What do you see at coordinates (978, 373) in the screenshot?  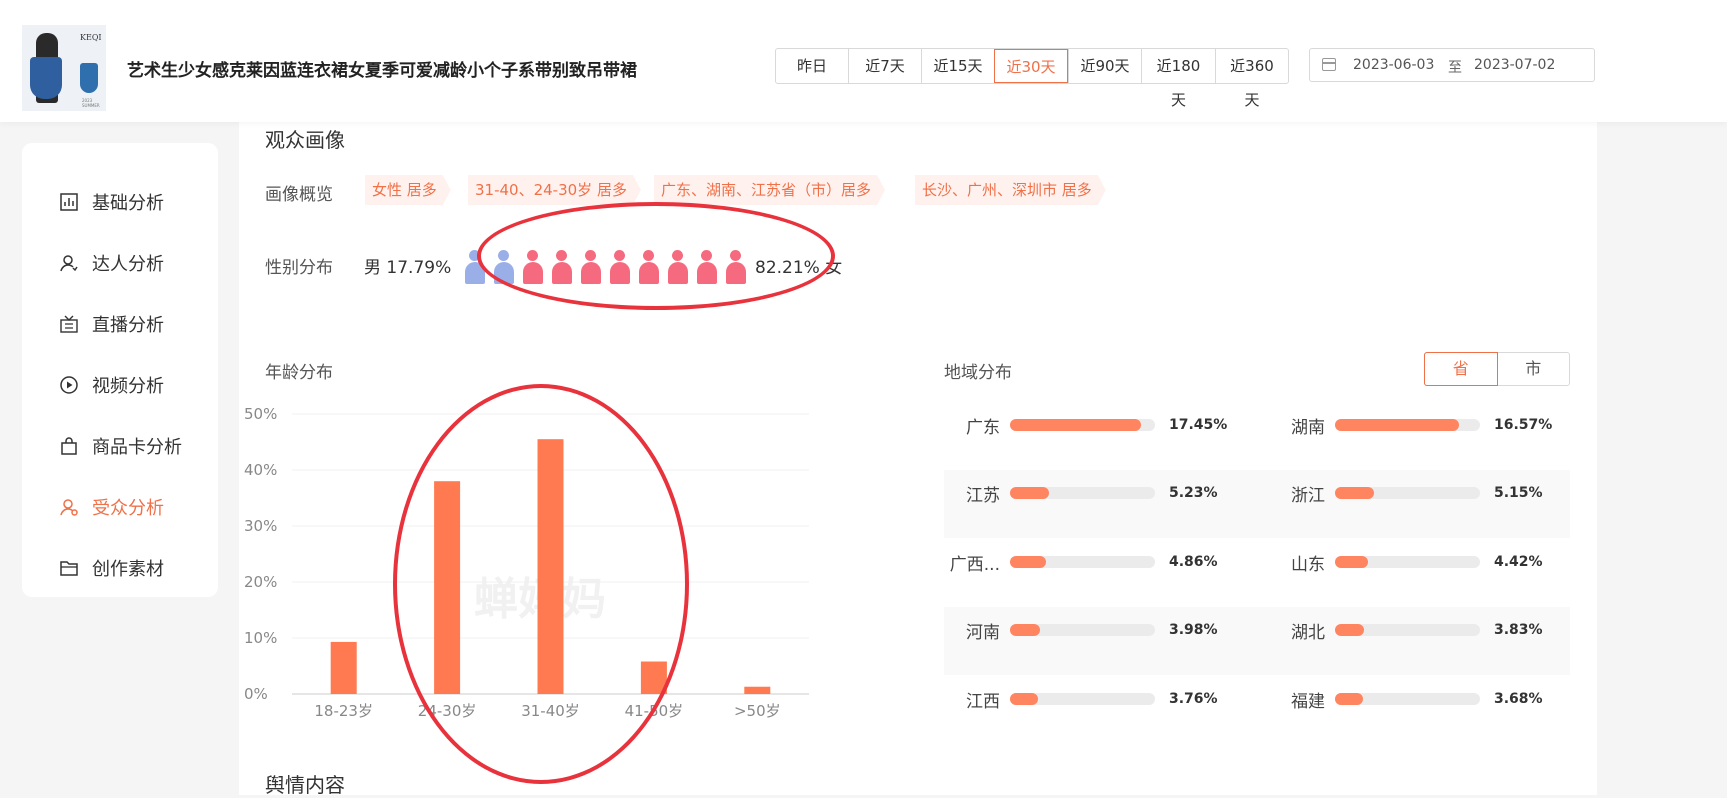 I see `region-title: 地域分布` at bounding box center [978, 373].